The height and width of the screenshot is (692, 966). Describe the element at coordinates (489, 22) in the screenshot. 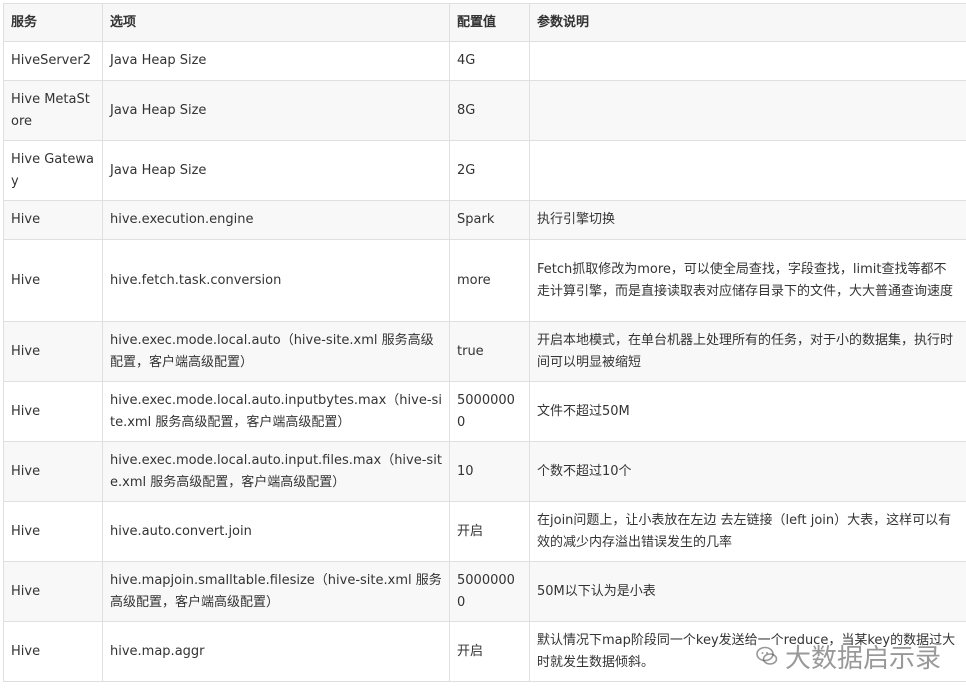

I see `header-value: 配置值` at that location.